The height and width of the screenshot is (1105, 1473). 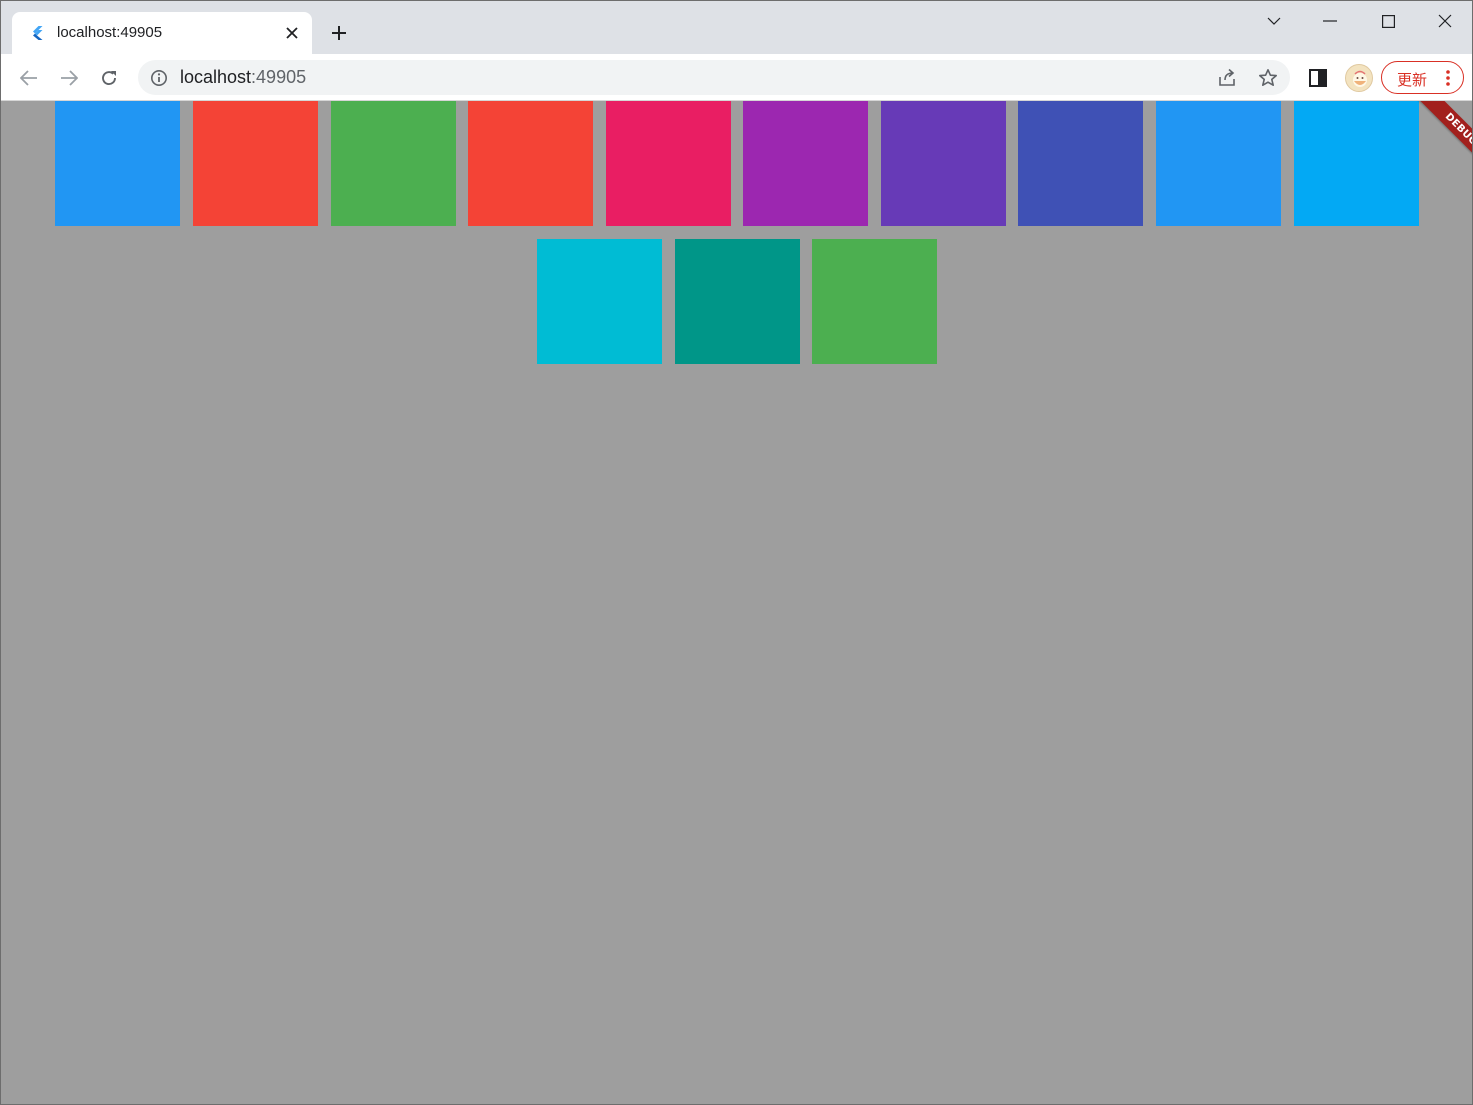 I want to click on side-panel-icon, so click(x=1318, y=78).